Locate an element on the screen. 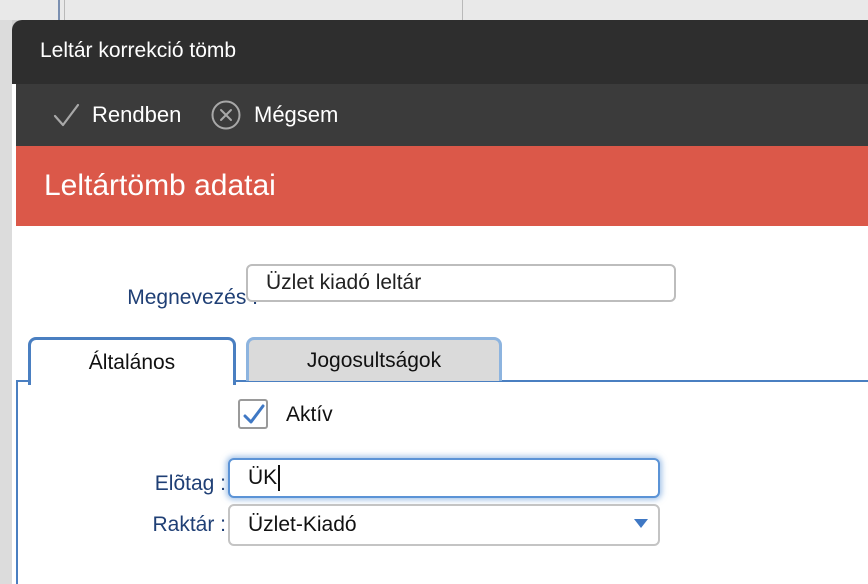 Image resolution: width=868 pixels, height=584 pixels. prefix-input-value: ÜK is located at coordinates (263, 477).